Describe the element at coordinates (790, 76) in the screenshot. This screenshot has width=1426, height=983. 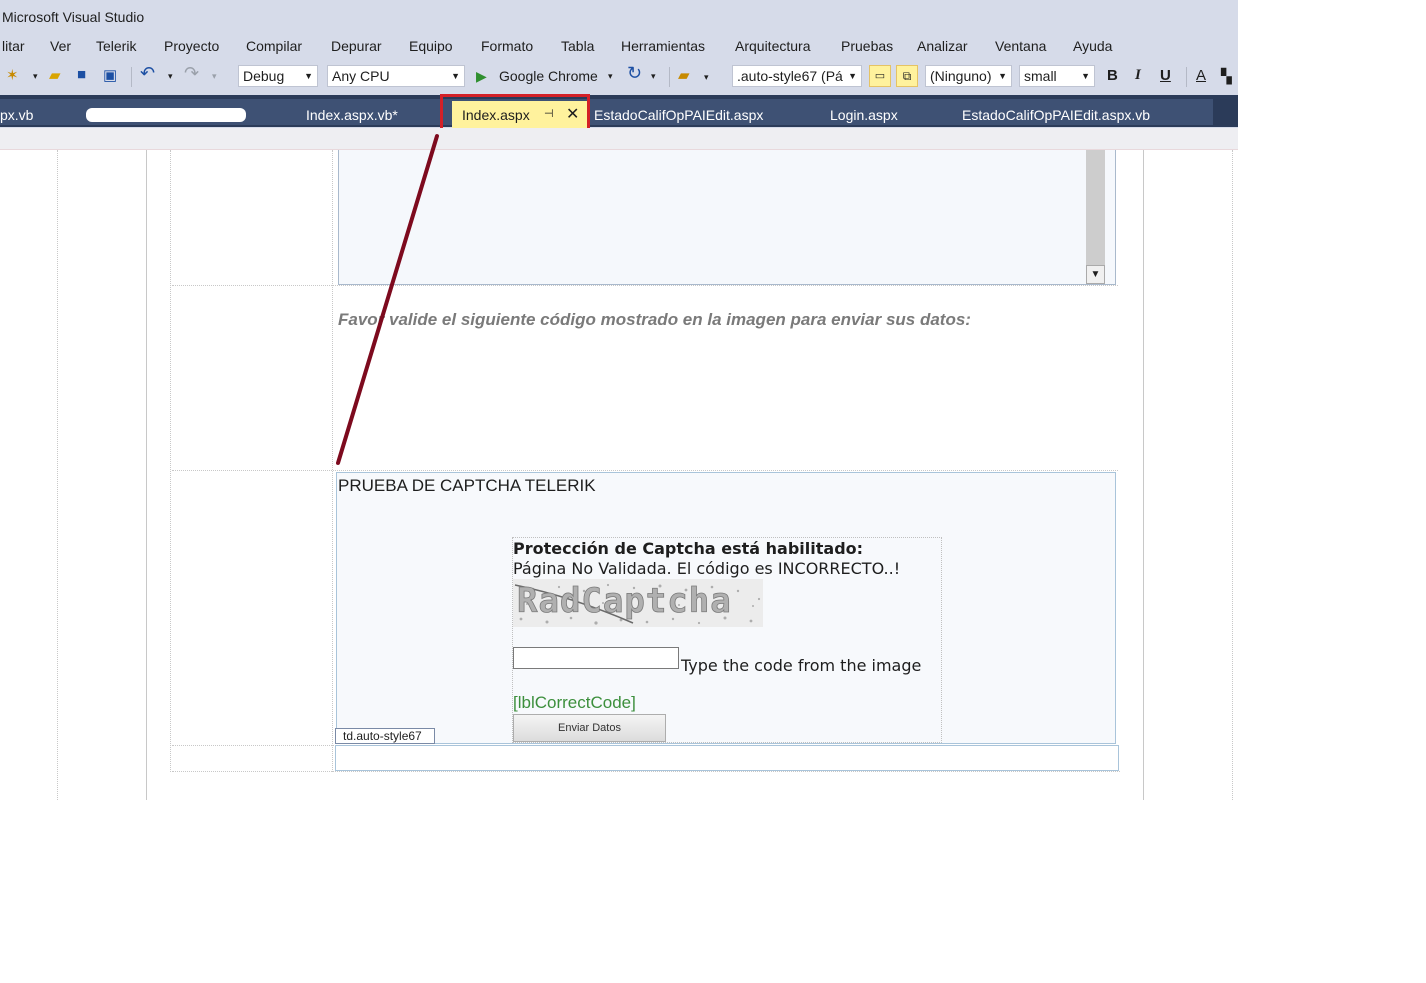
I see `style-target-value: .auto-style67 (Pá` at that location.